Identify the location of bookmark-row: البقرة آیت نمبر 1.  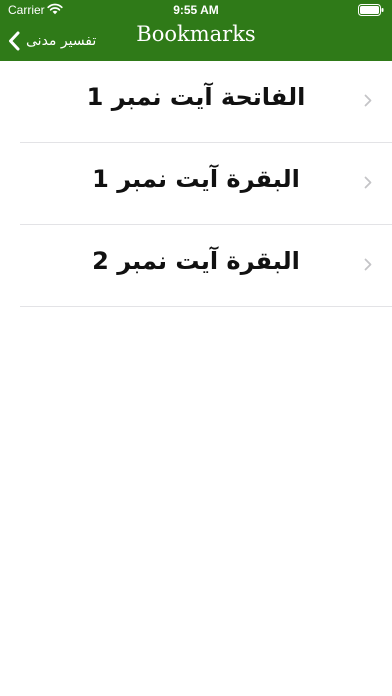
(206, 184).